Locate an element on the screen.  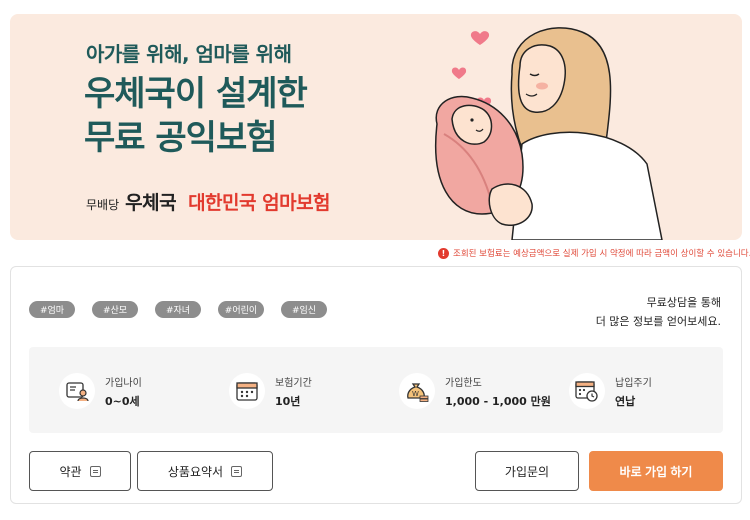
tag-list: #엄마 #산모 #자녀 #어린이 #임신 is located at coordinates (178, 309).